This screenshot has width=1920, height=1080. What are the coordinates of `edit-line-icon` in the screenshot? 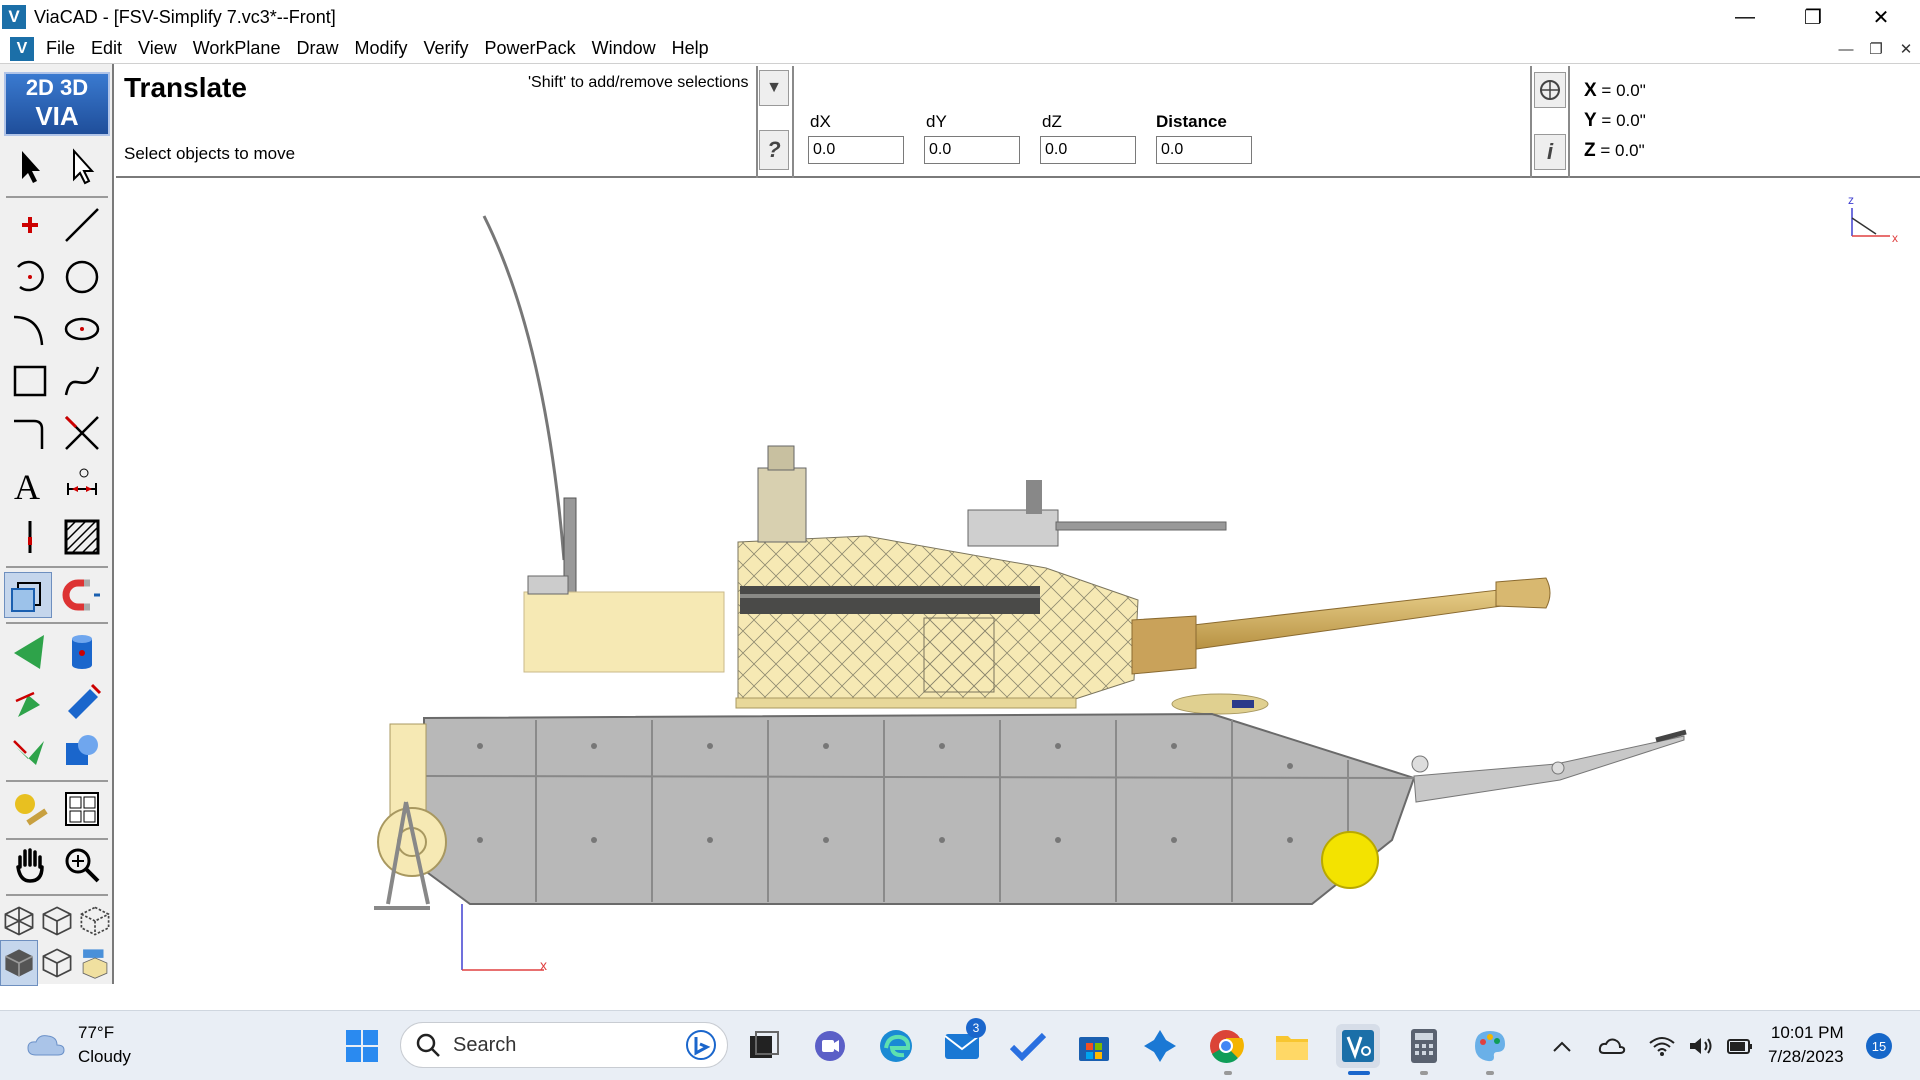 It's located at (30, 537).